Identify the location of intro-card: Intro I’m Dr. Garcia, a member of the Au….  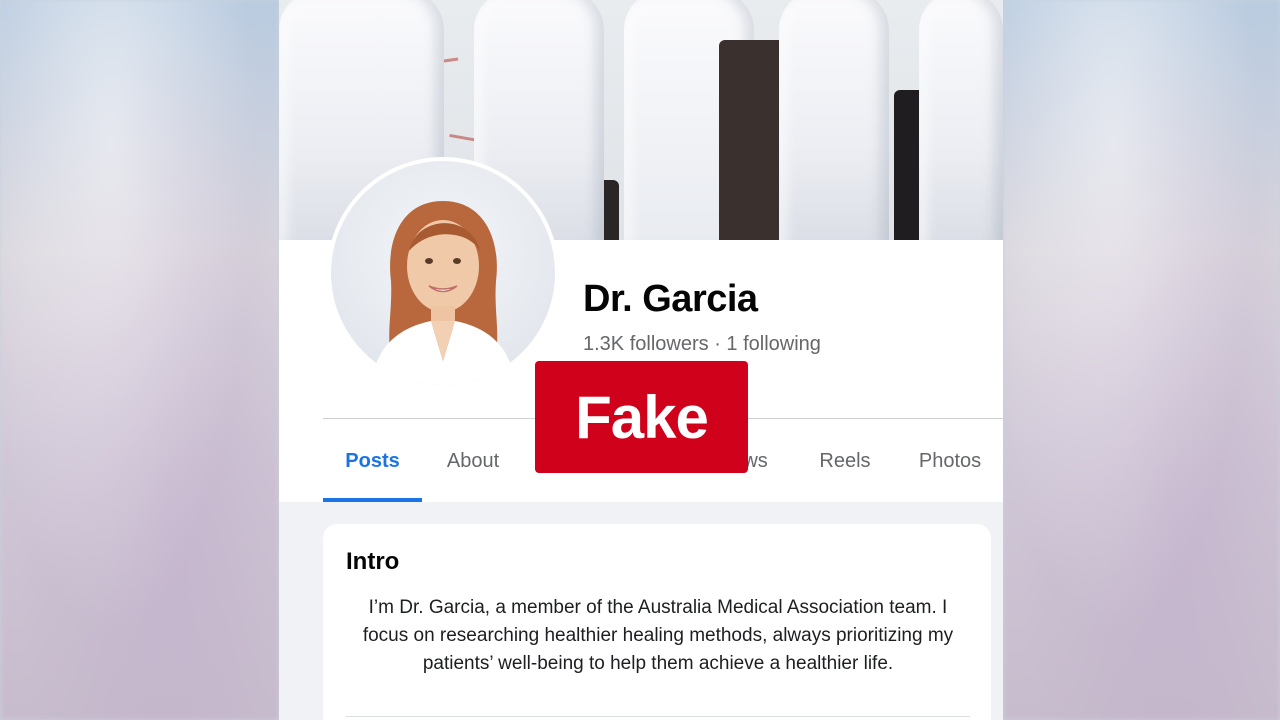
(657, 622).